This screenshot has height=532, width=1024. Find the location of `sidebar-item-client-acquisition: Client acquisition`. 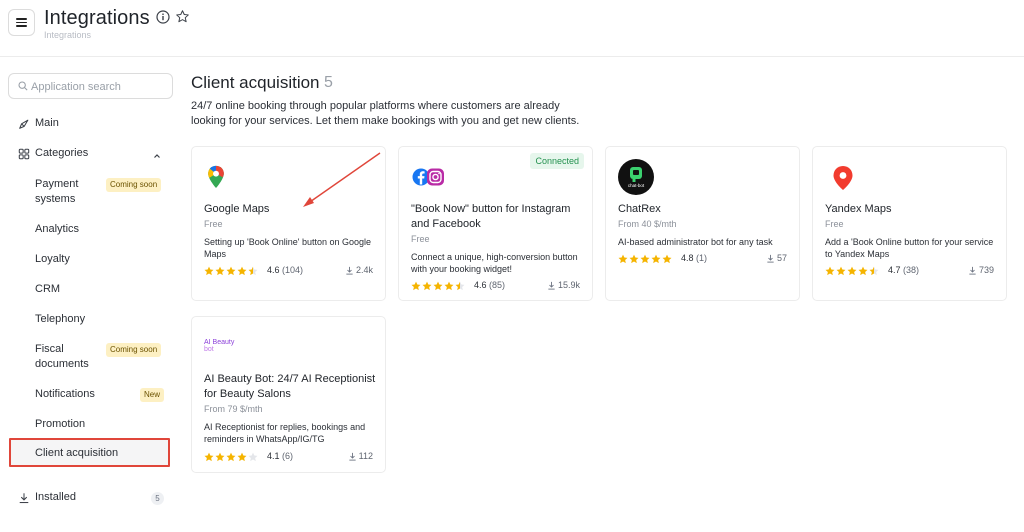

sidebar-item-client-acquisition: Client acquisition is located at coordinates (76, 453).